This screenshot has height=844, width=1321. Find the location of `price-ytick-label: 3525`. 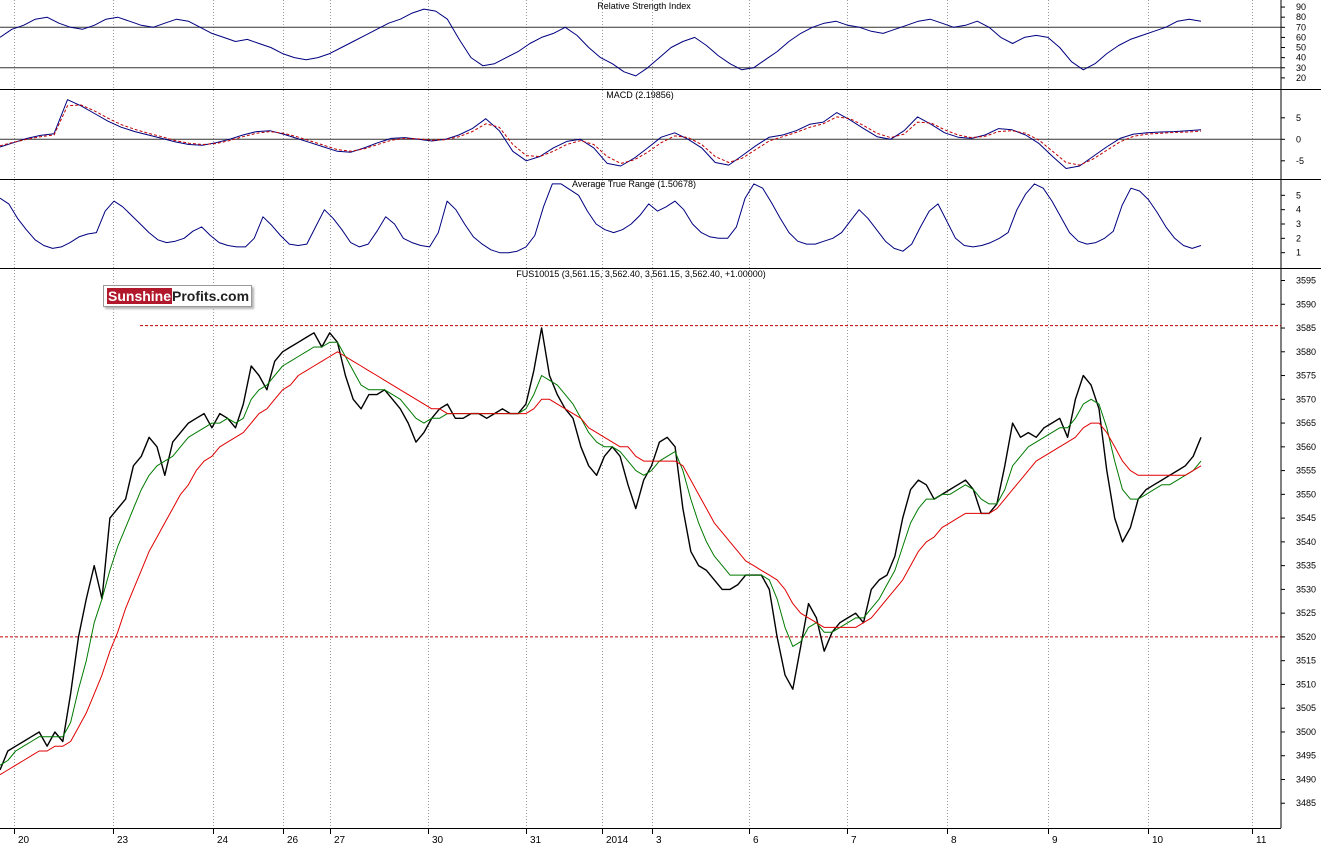

price-ytick-label: 3525 is located at coordinates (1306, 613).